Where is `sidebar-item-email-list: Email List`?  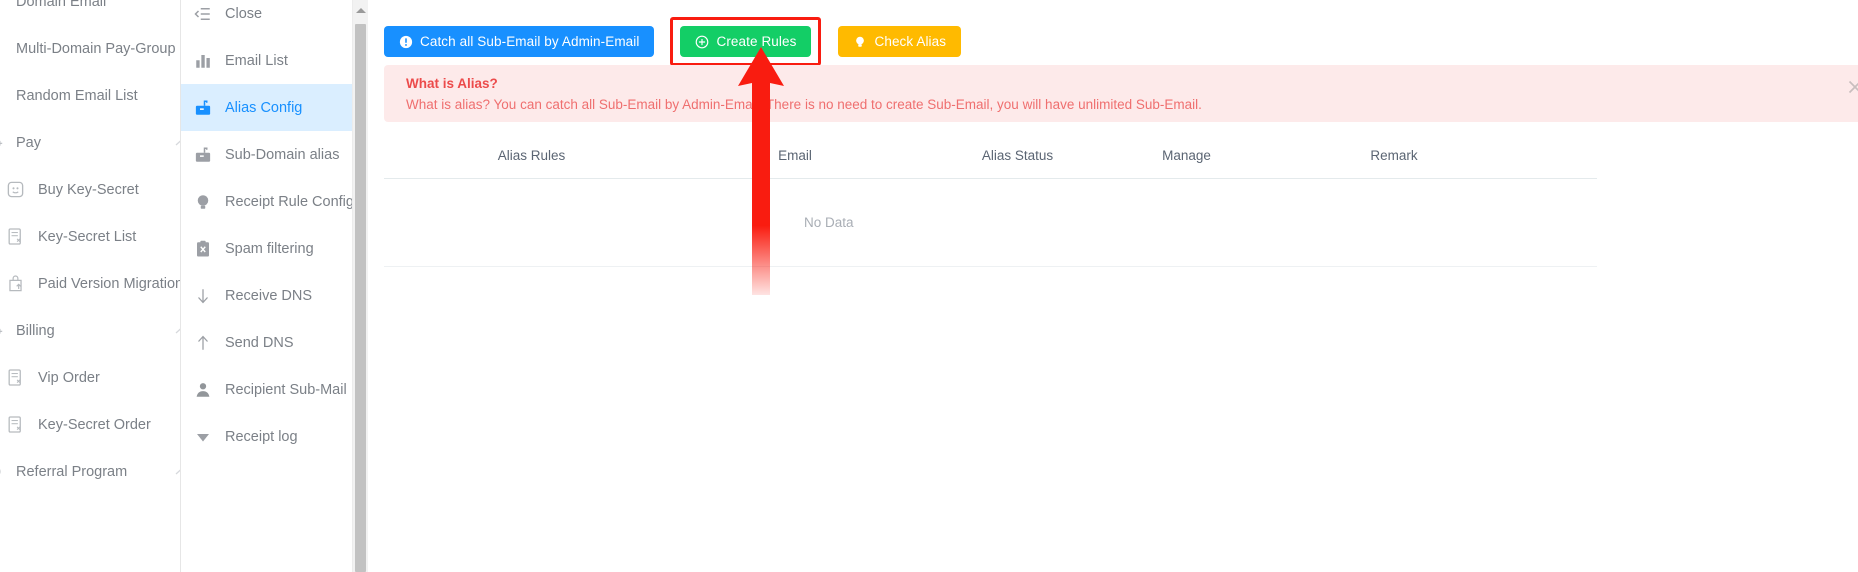 sidebar-item-email-list: Email List is located at coordinates (266, 60).